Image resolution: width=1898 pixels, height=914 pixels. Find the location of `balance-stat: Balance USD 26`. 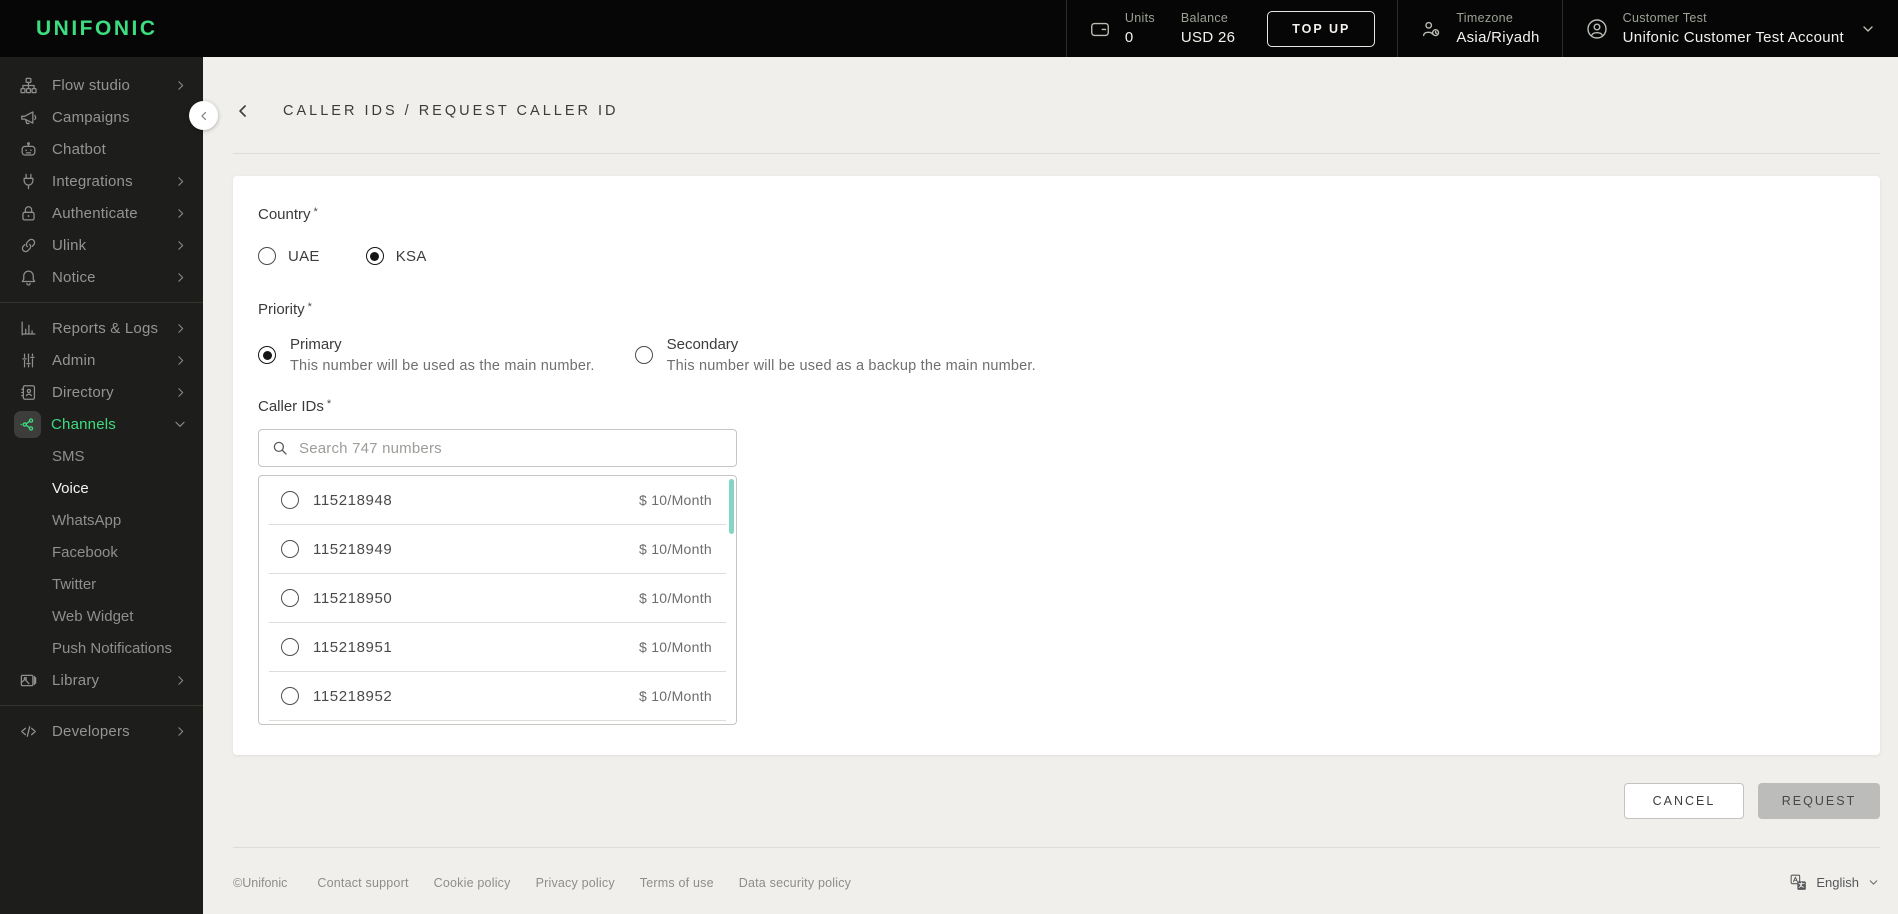

balance-stat: Balance USD 26 is located at coordinates (1208, 28).